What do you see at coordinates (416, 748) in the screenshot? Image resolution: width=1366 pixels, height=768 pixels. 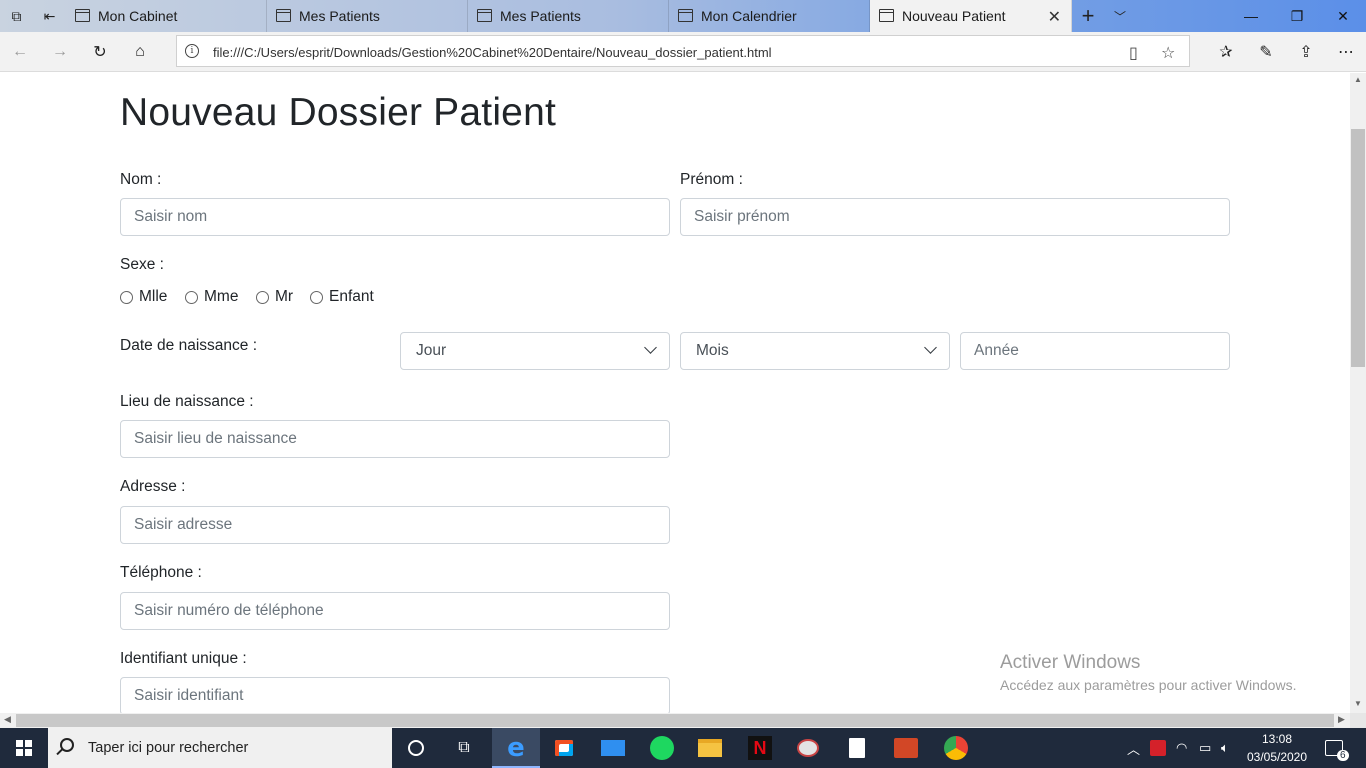 I see `cortana-icon` at bounding box center [416, 748].